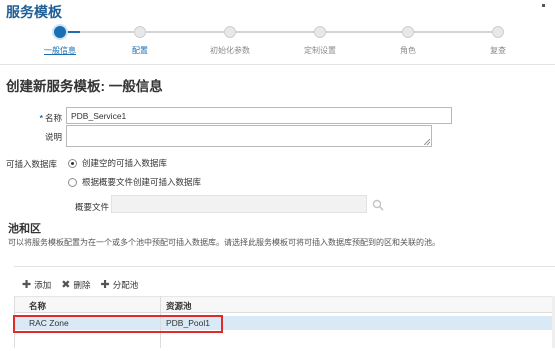 The height and width of the screenshot is (351, 555). I want to click on delete-label: 删除, so click(82, 285).